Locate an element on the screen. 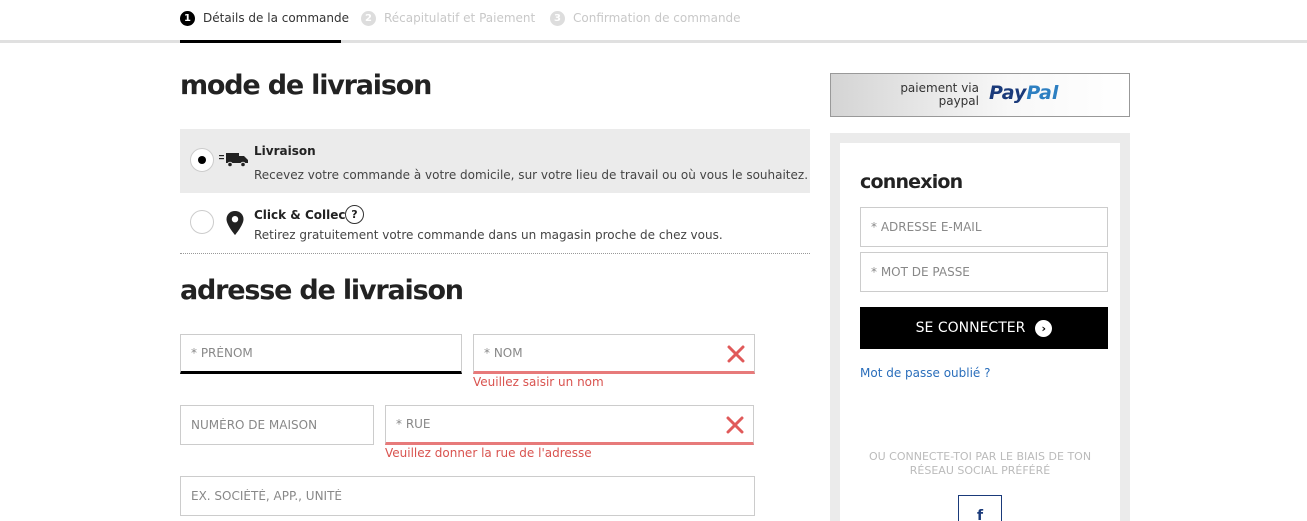  facebook-login-button: f is located at coordinates (980, 508).